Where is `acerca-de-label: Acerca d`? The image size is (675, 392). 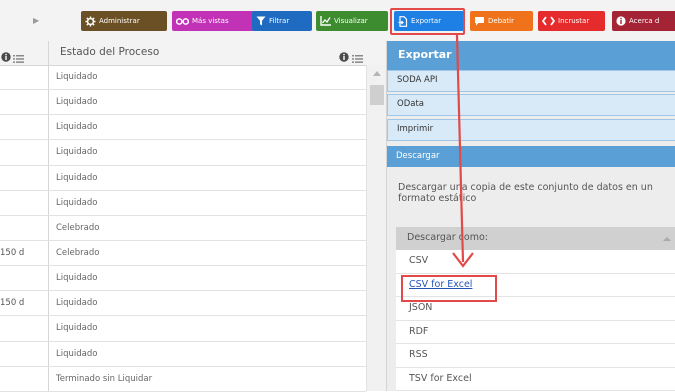 acerca-de-label: Acerca d is located at coordinates (644, 21).